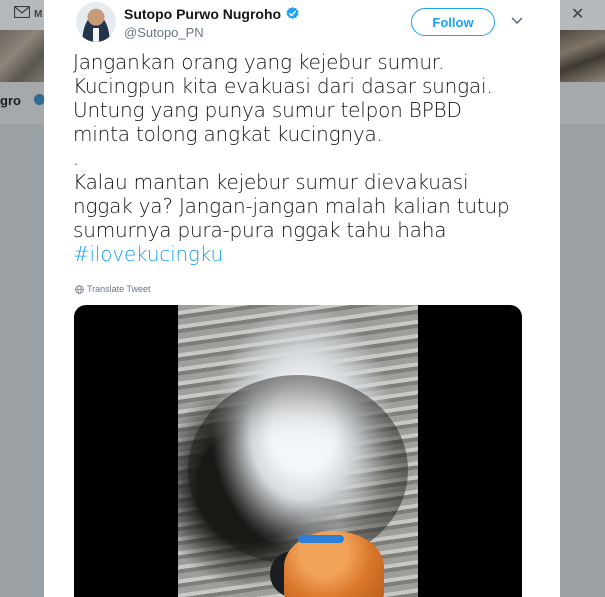  What do you see at coordinates (202, 14) in the screenshot?
I see `display-name: Sutopo Purwo Nugroho` at bounding box center [202, 14].